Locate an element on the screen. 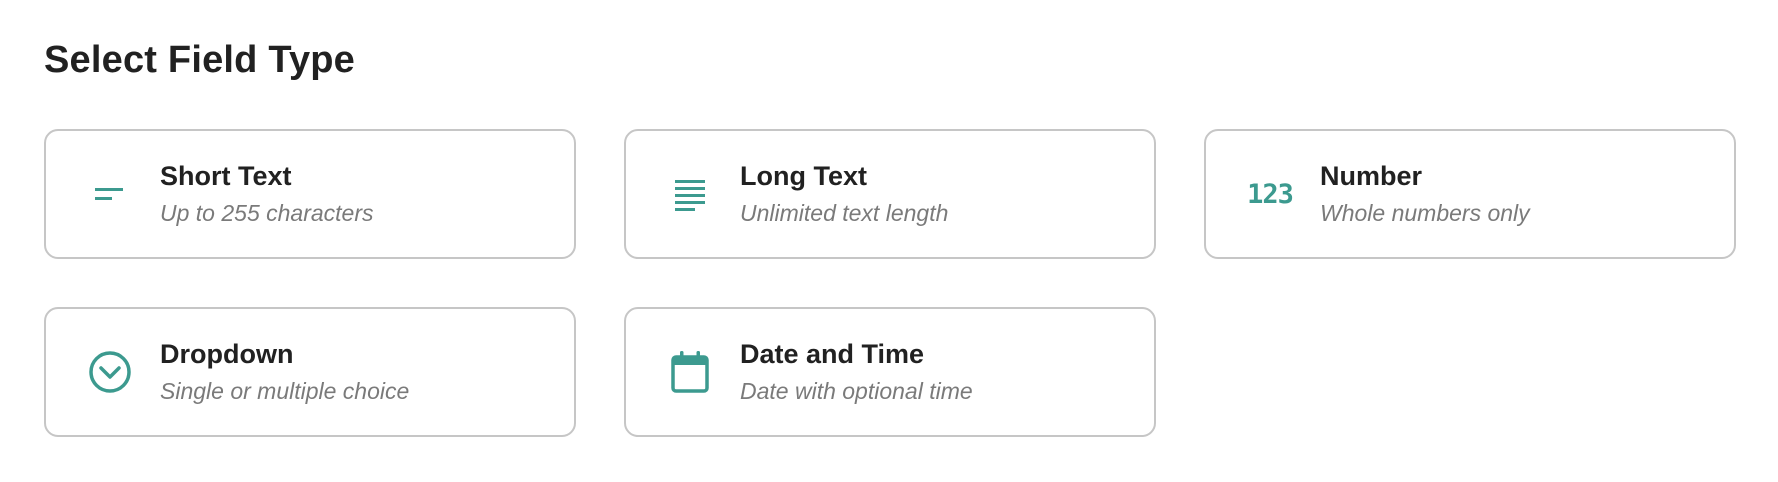 This screenshot has width=1778, height=482. card-text: Dropdown Single or multiple choice is located at coordinates (284, 372).